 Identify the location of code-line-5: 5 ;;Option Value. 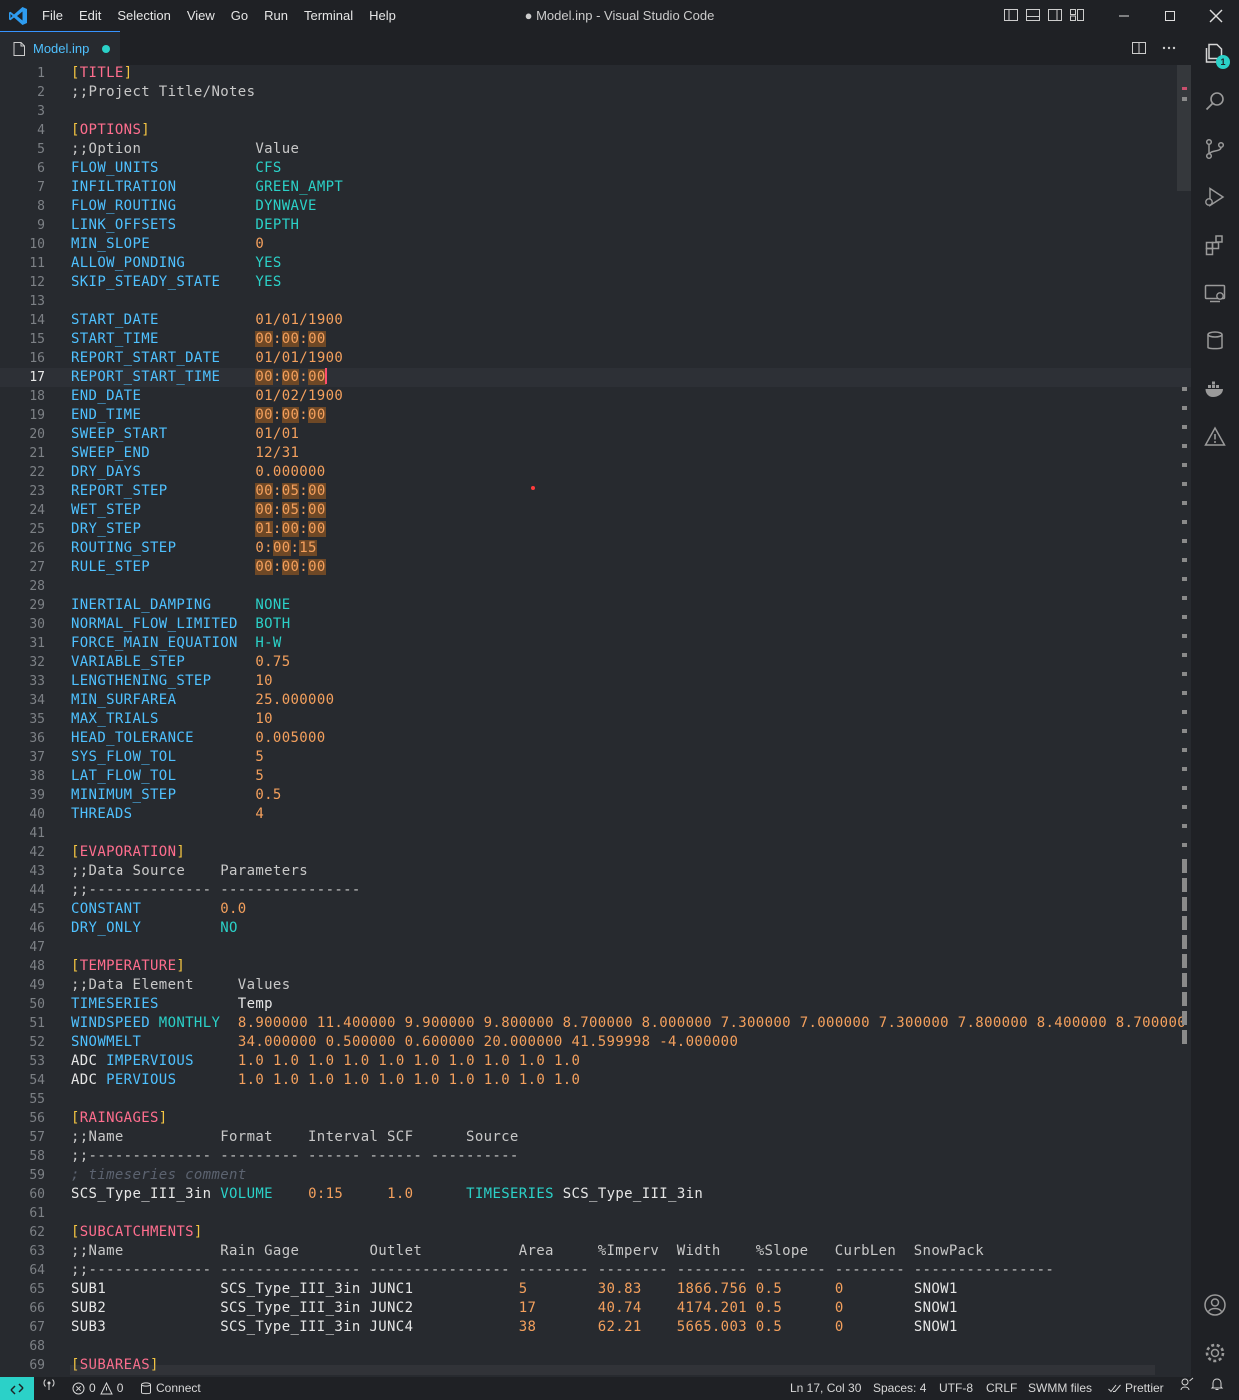
(595, 149).